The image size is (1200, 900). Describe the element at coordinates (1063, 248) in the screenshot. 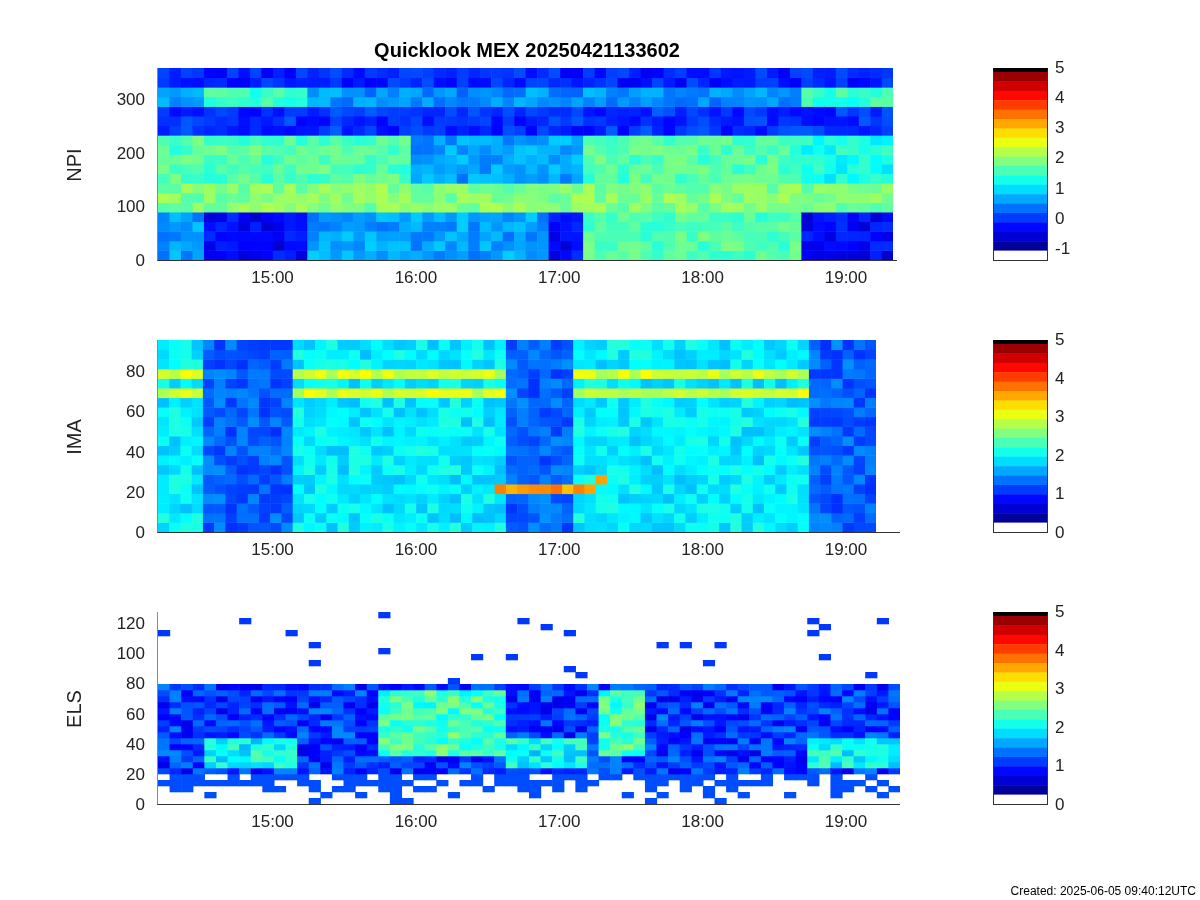

I see `colorbar-tick-label: -1` at that location.